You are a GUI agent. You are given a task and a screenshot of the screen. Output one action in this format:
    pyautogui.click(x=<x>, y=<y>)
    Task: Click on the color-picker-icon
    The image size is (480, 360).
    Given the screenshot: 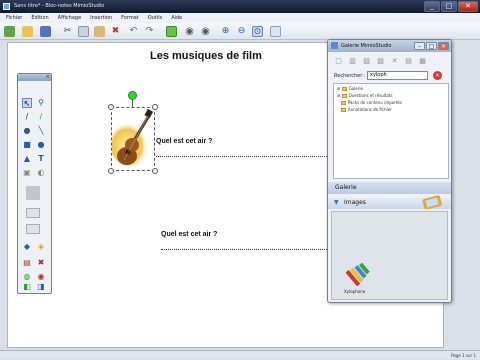 What is the action you would take?
    pyautogui.click(x=33, y=193)
    